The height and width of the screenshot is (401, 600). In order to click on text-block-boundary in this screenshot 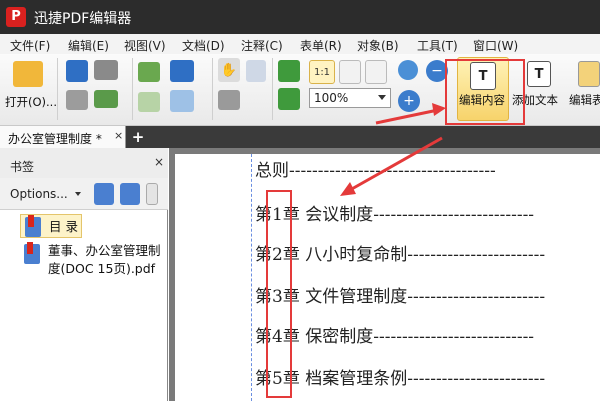, I will do `click(251, 277)`.